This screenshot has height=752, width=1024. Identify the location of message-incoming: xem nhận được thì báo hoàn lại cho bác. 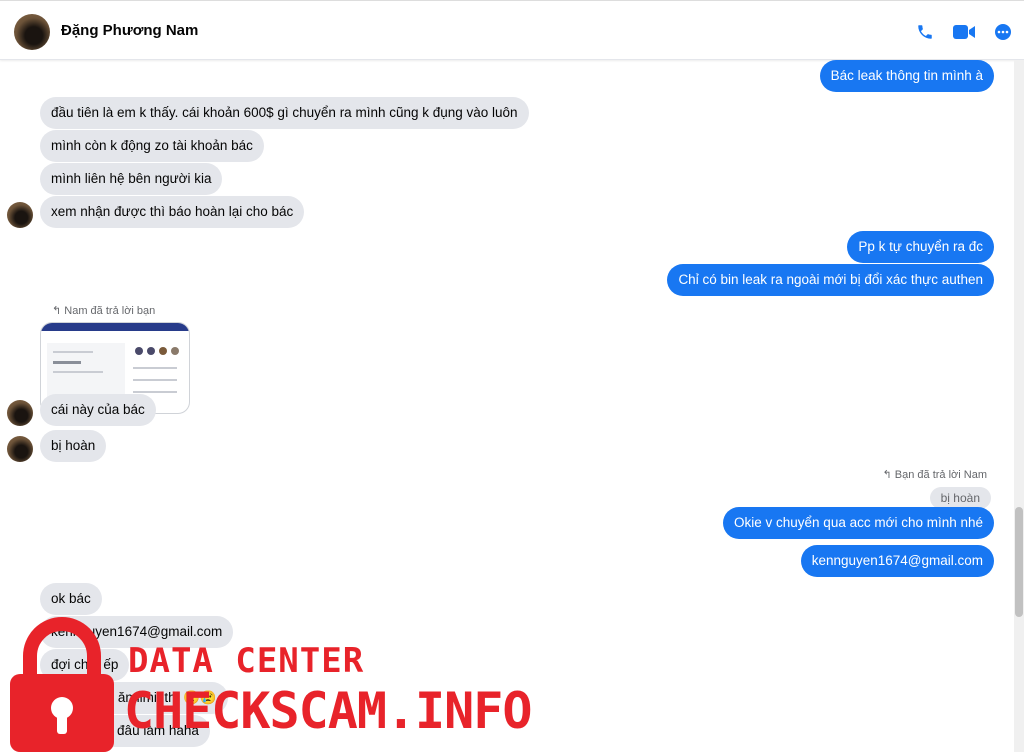
(172, 212).